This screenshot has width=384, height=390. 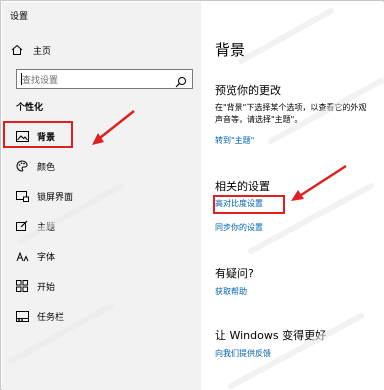 I want to click on sidebar-item-taskbar: 任务栏, so click(x=100, y=316).